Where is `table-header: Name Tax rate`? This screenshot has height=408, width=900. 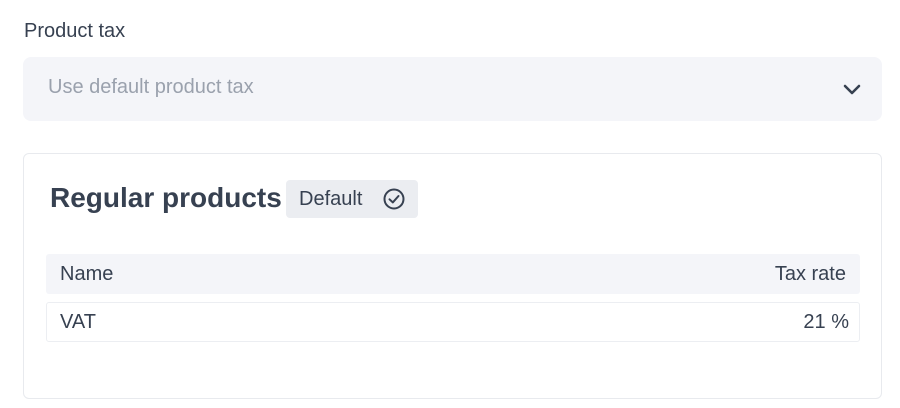
table-header: Name Tax rate is located at coordinates (453, 274).